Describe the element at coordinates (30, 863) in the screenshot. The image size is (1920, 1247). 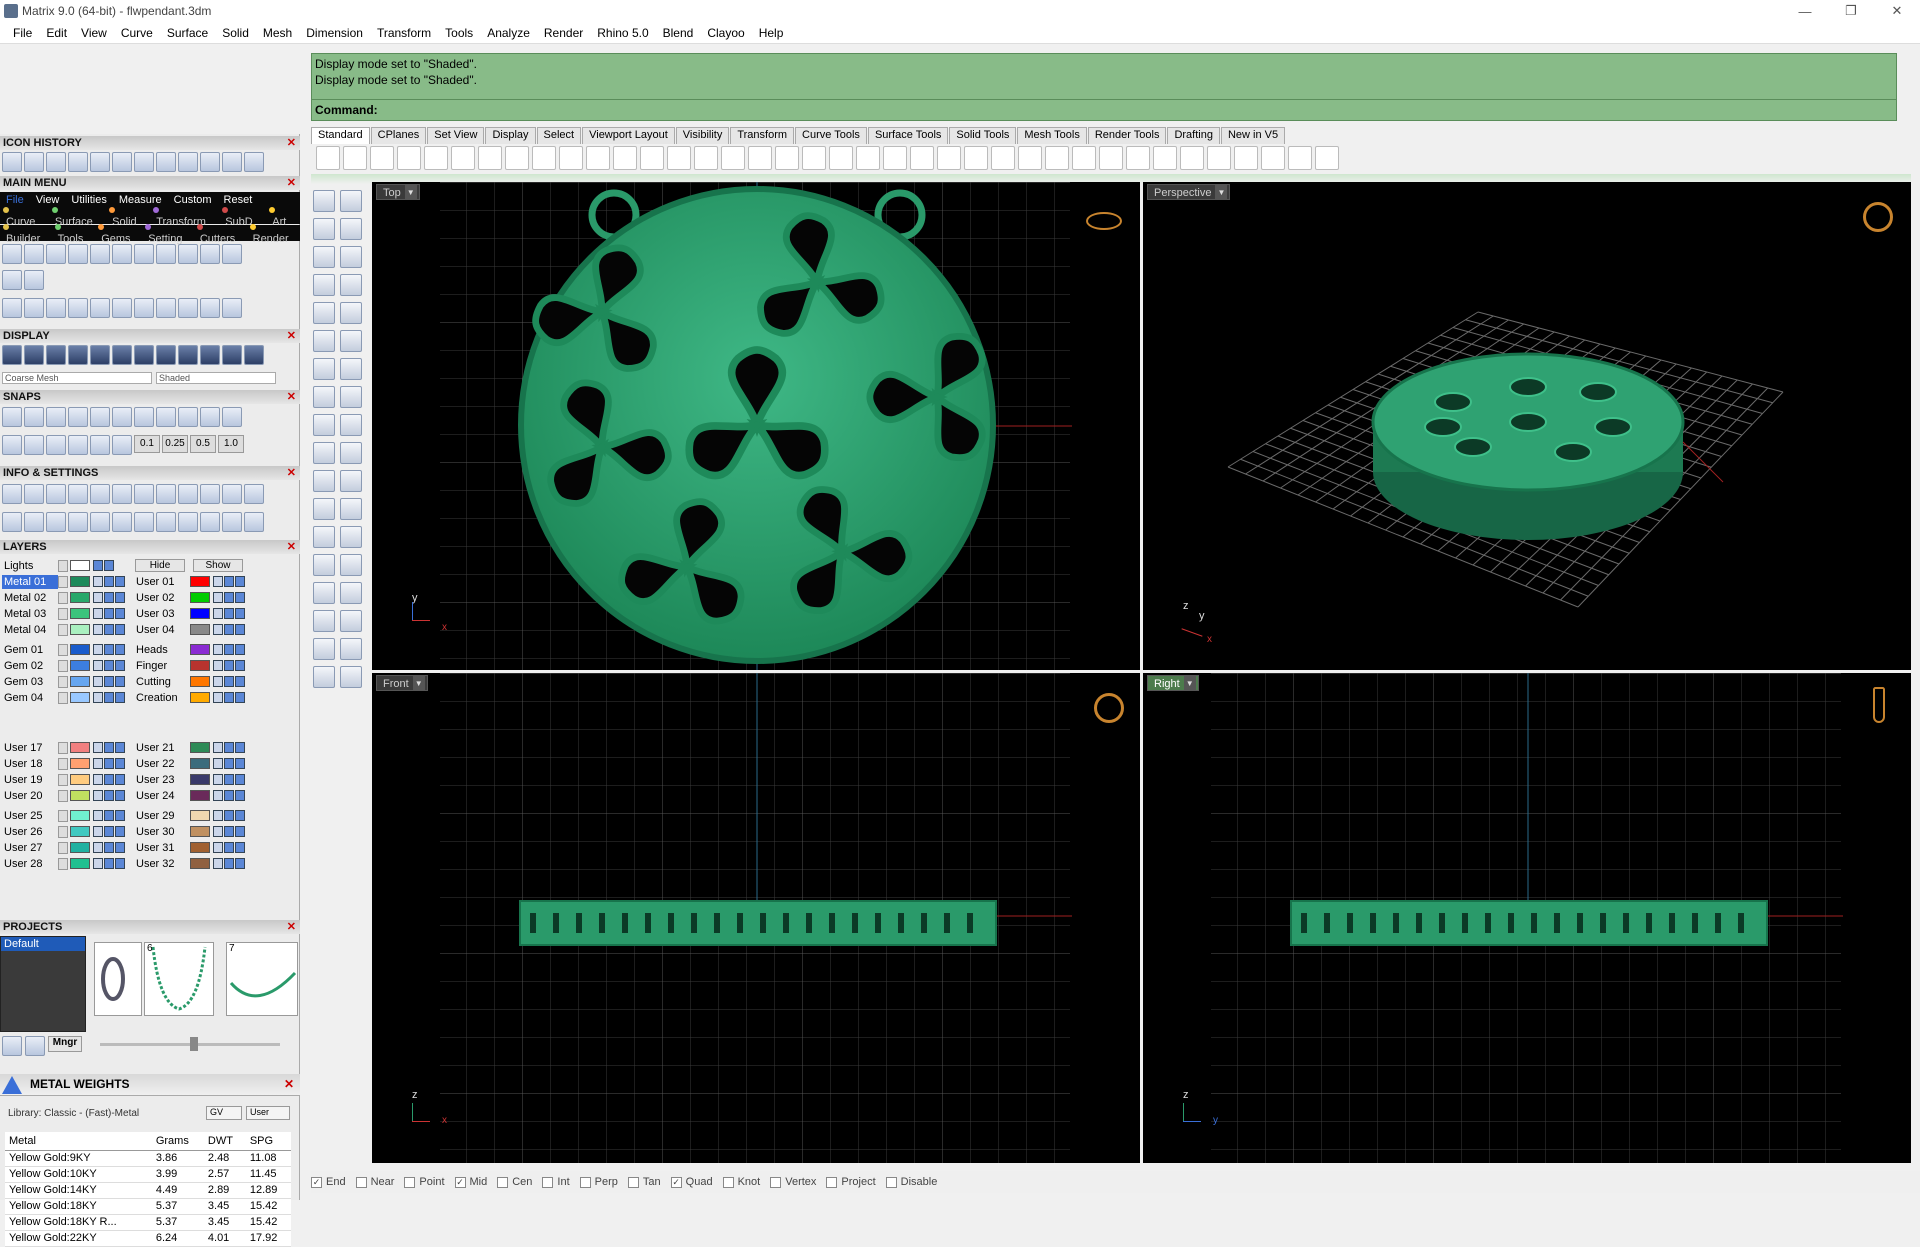
I see `layer-name: User 28` at that location.